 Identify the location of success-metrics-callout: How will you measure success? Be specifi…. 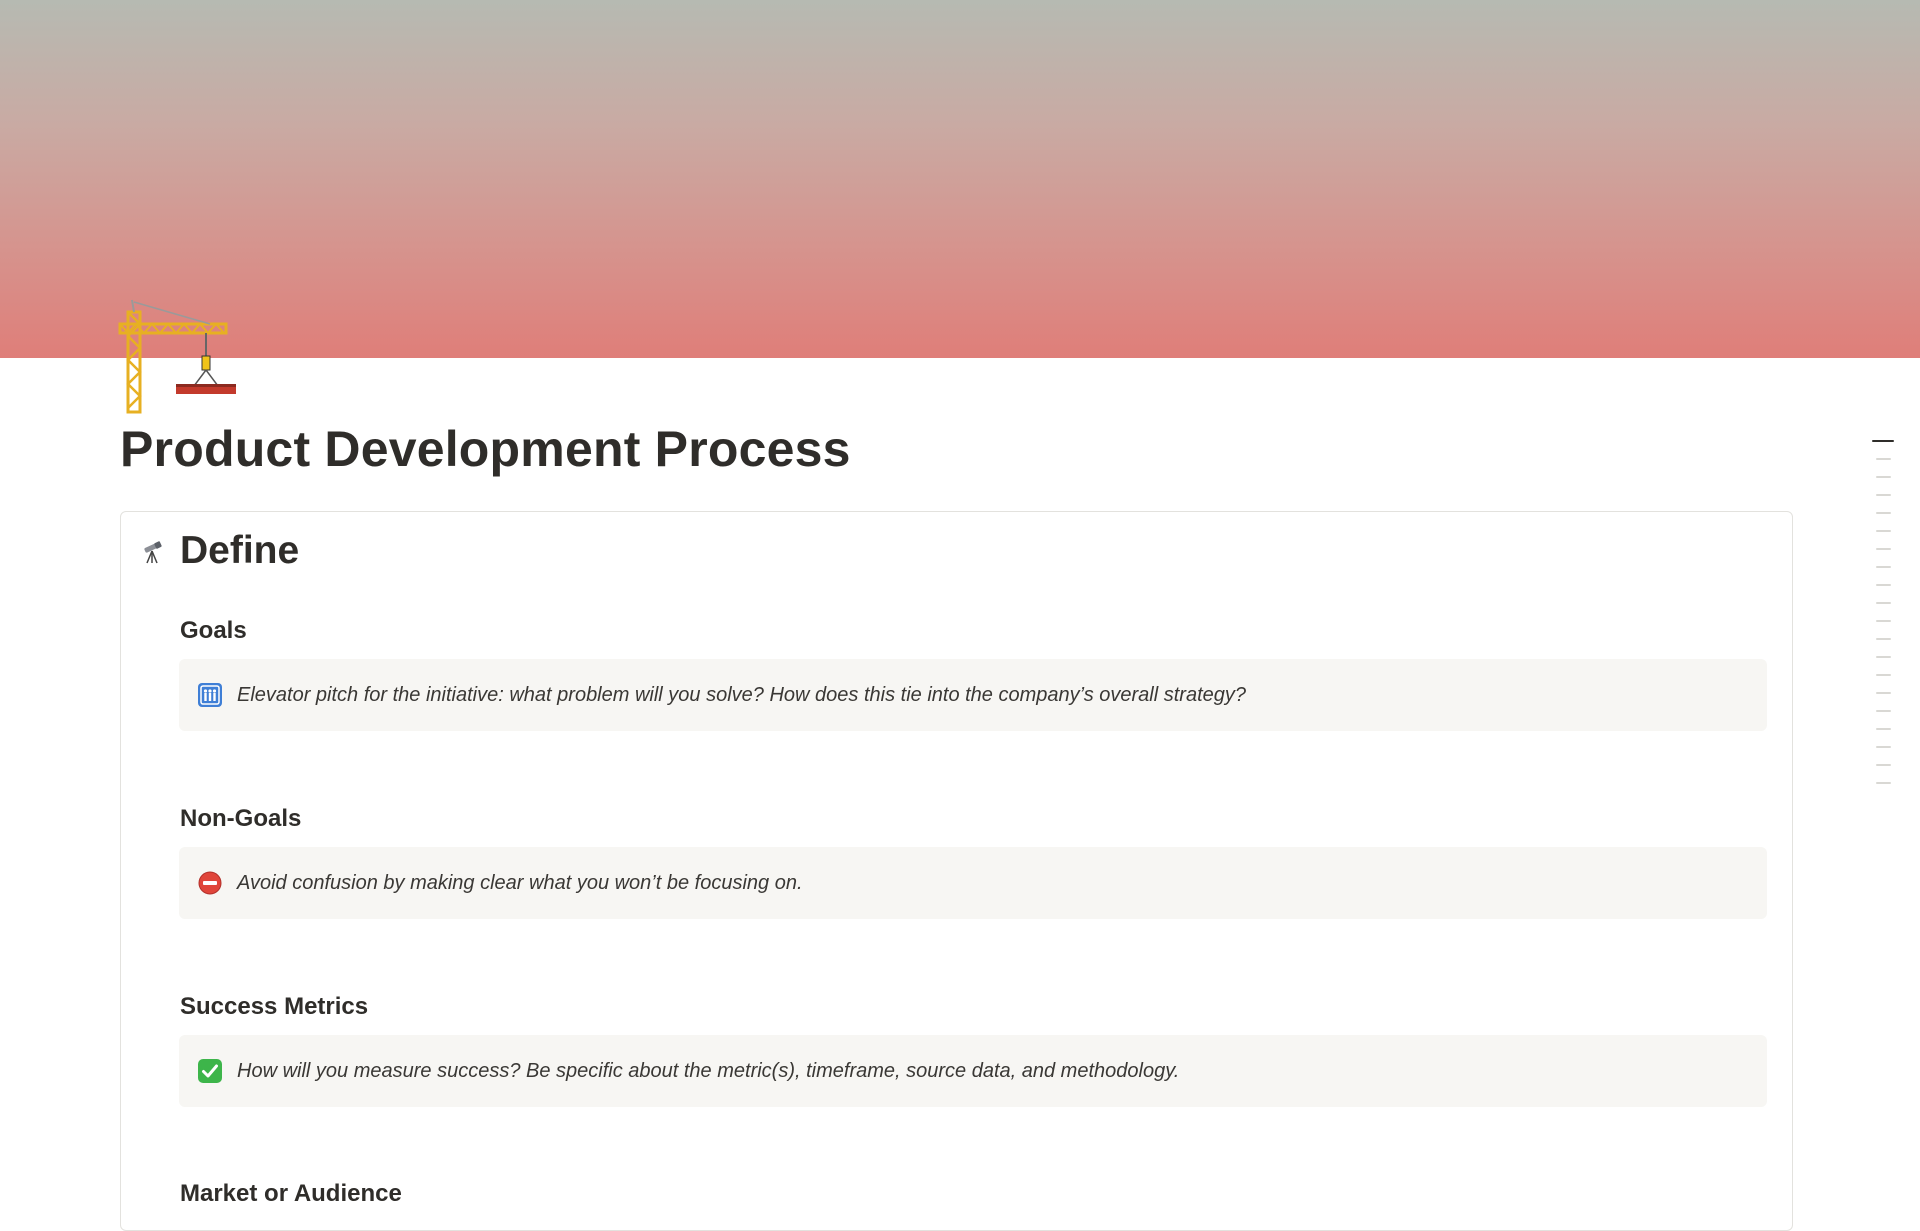
(973, 1071).